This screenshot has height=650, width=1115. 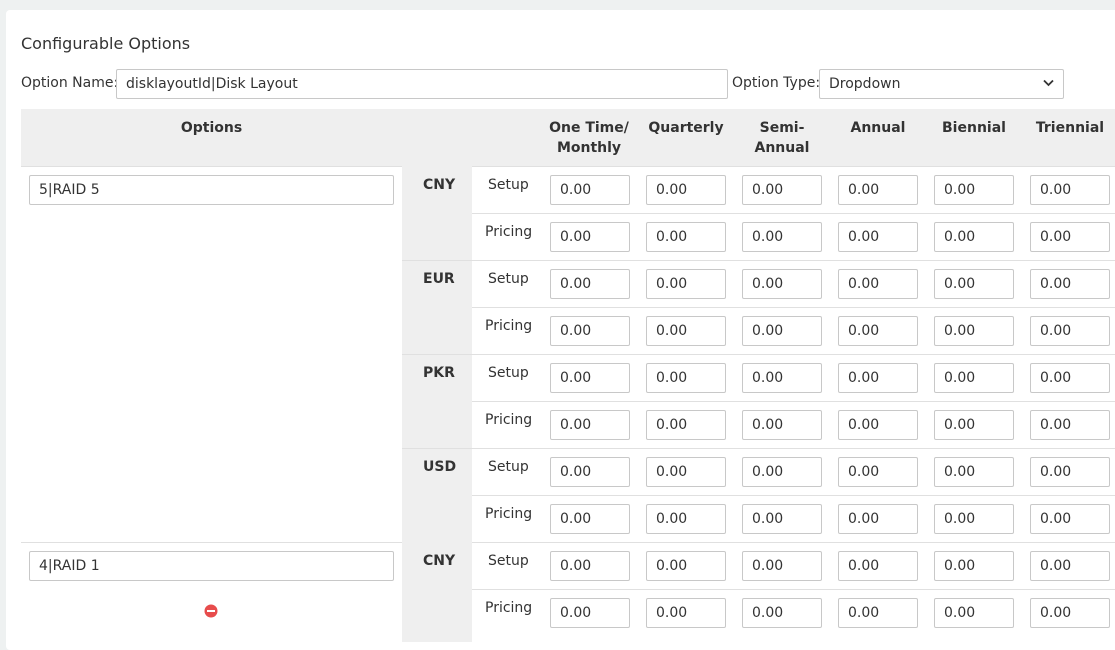 What do you see at coordinates (211, 190) in the screenshot?
I see `option-name-input: 5|RAID 5` at bounding box center [211, 190].